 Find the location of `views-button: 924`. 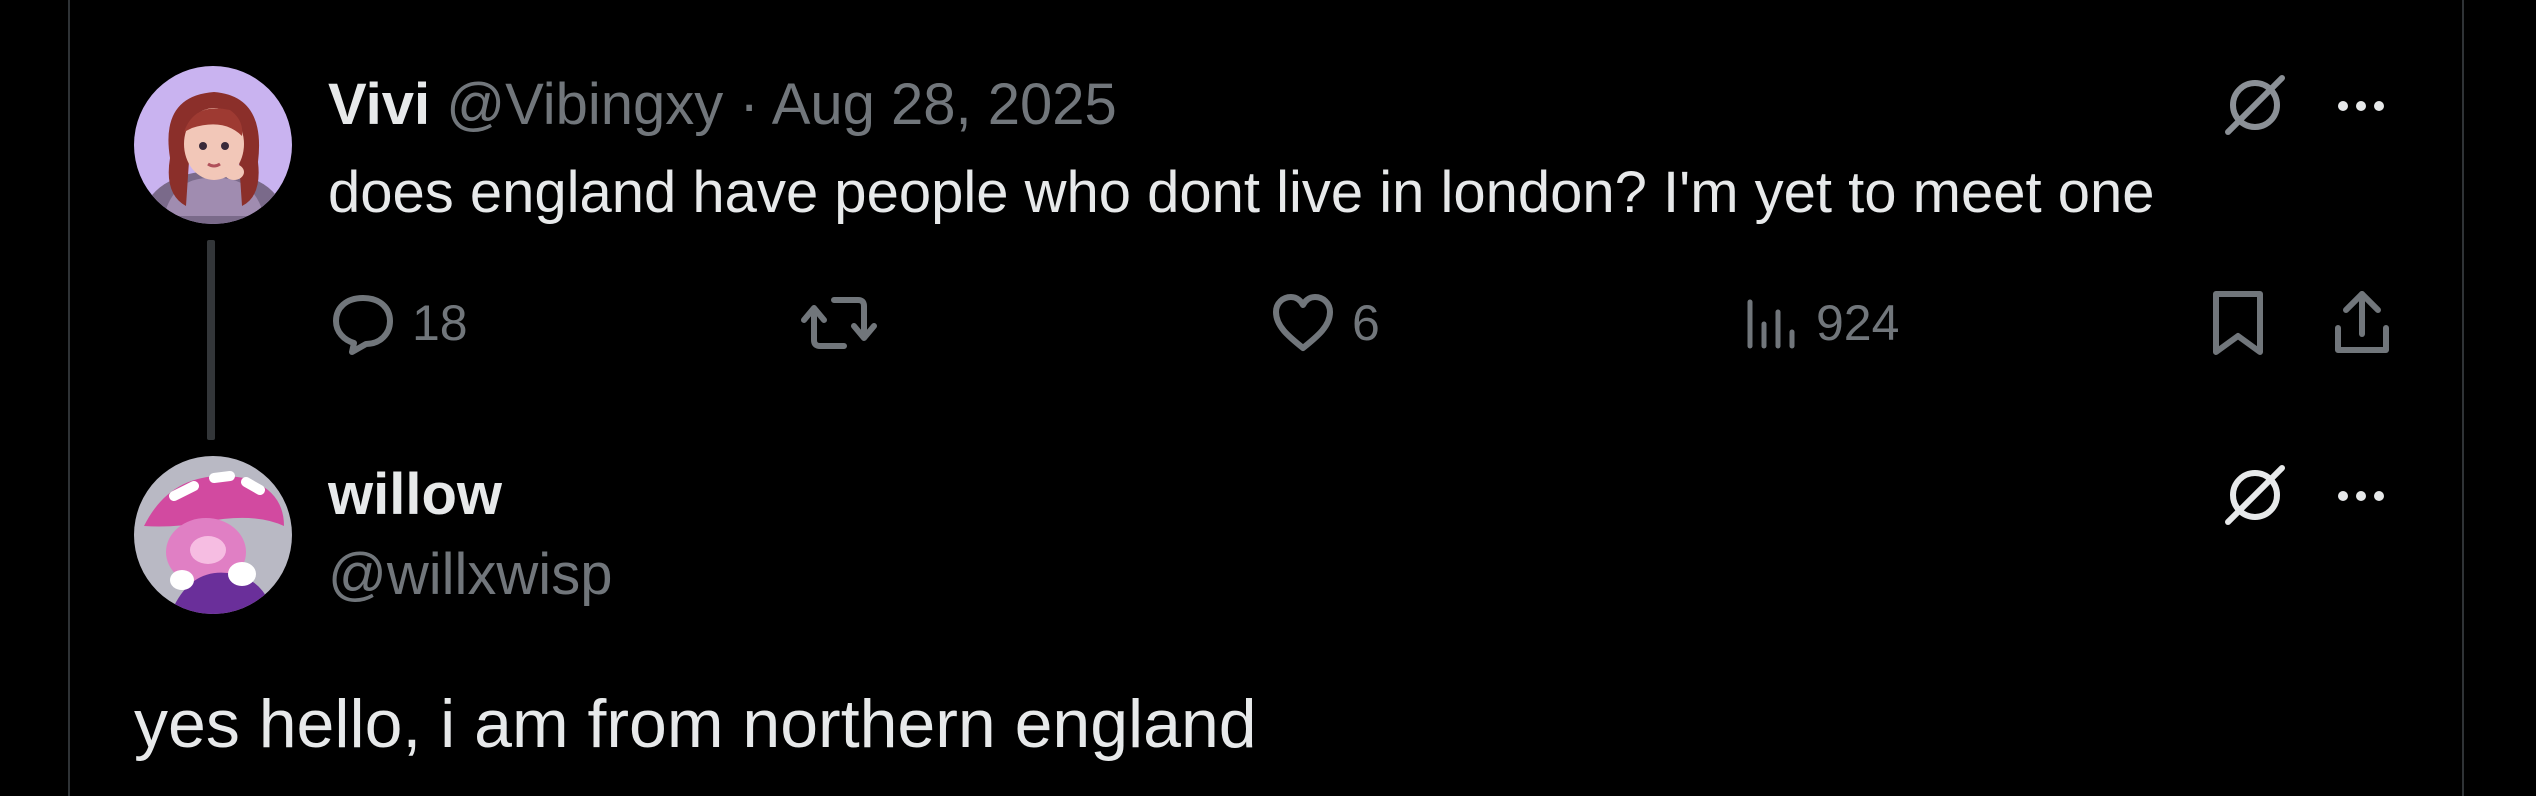

views-button: 924 is located at coordinates (1820, 323).